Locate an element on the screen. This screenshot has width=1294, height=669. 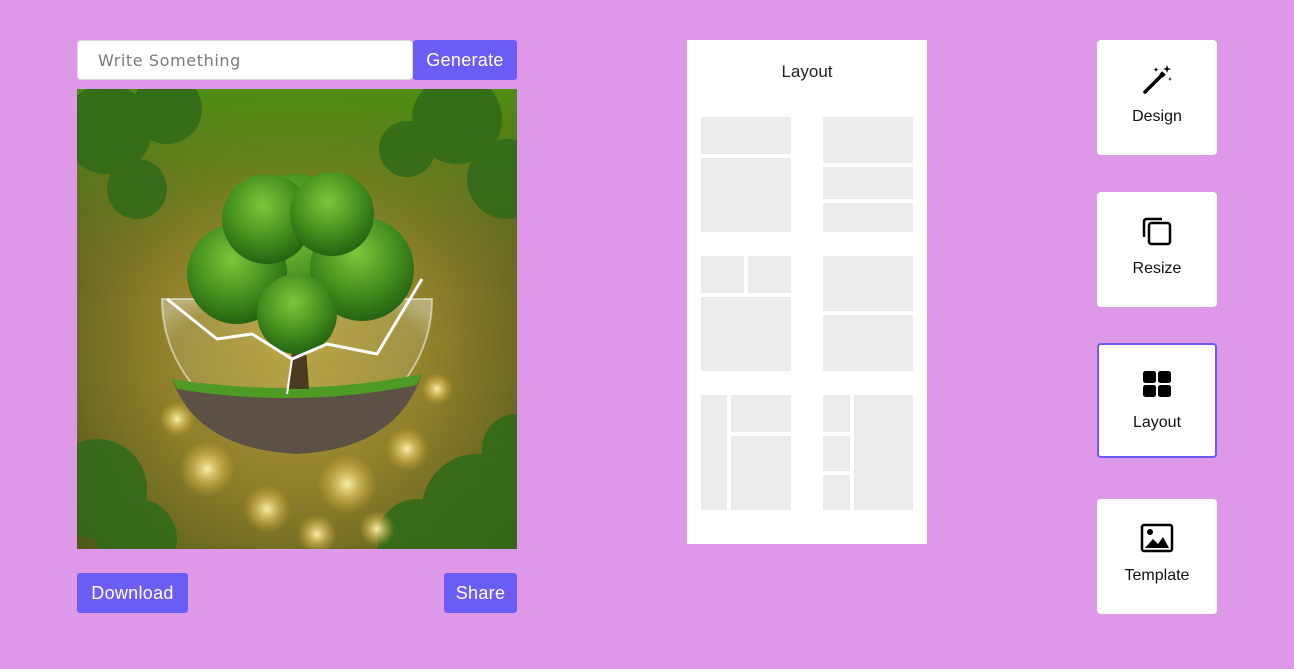
tool-design-label: Design is located at coordinates (1157, 116).